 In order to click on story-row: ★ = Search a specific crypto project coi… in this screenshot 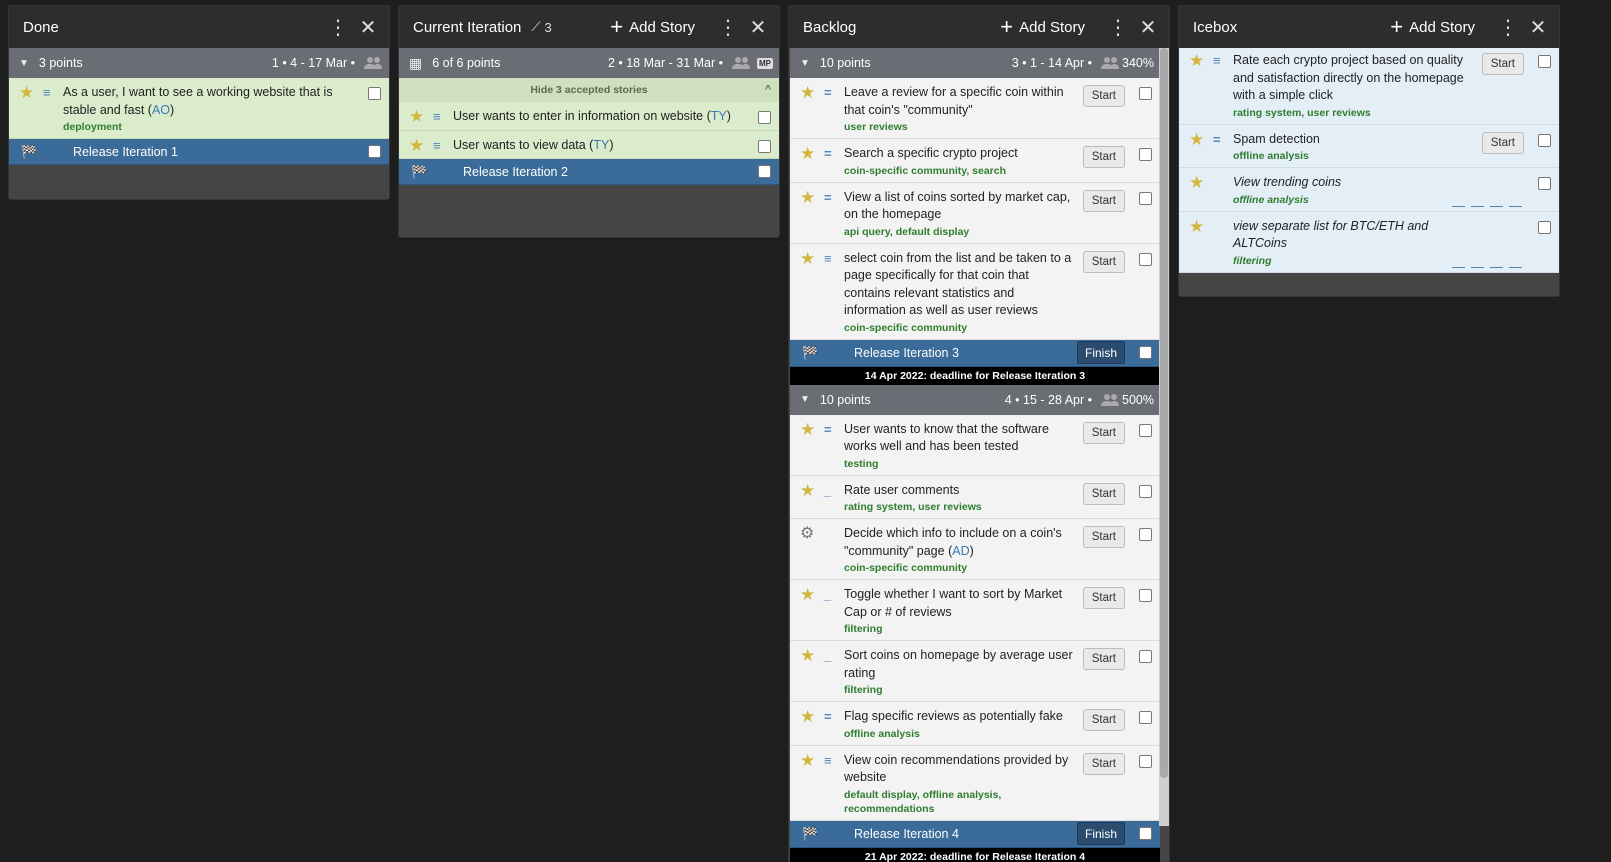, I will do `click(975, 161)`.